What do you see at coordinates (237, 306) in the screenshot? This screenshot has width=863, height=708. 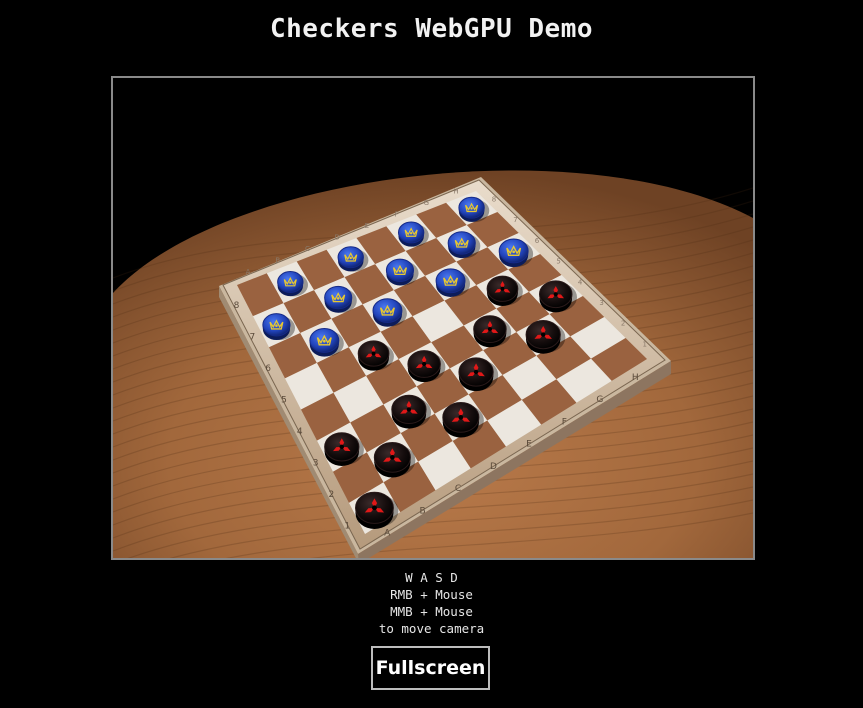 I see `rank-label: 8` at bounding box center [237, 306].